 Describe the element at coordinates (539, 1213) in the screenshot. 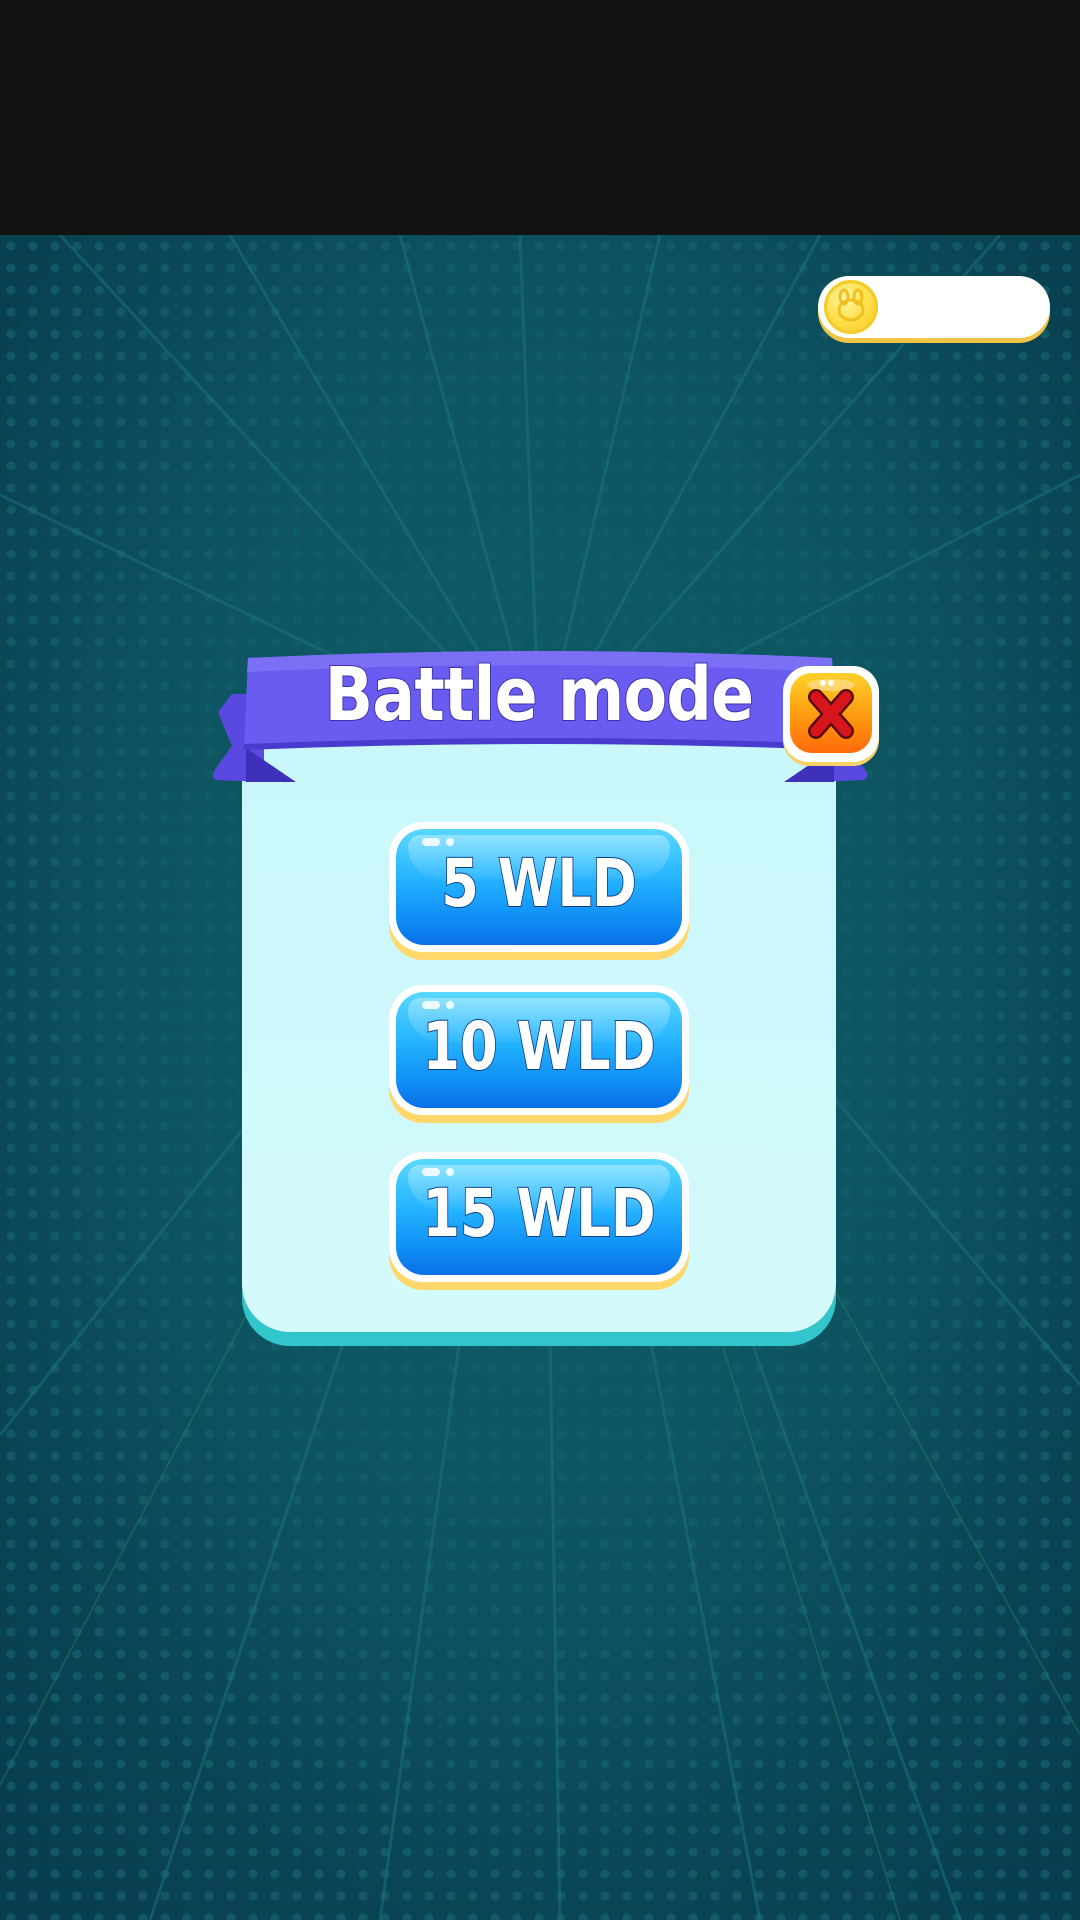

I see `option-label: 15 WLD` at that location.